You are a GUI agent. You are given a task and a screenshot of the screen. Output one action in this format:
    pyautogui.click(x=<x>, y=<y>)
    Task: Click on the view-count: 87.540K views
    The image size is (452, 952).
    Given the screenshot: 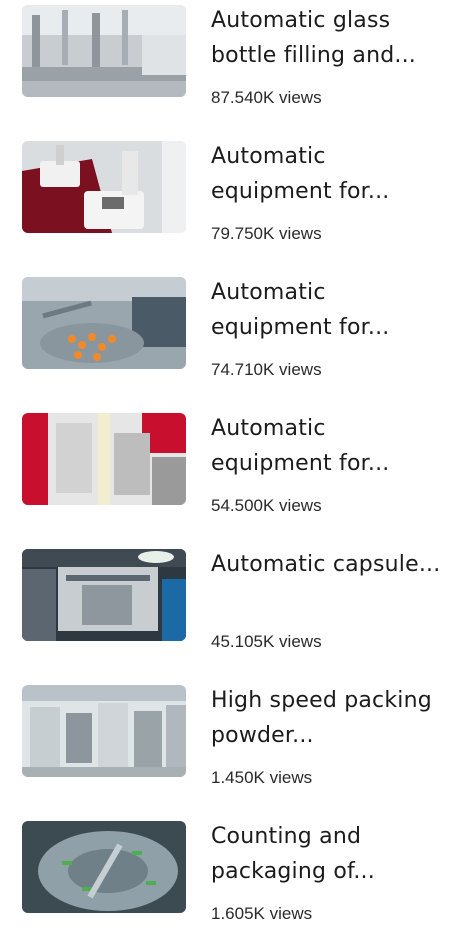 What is the action you would take?
    pyautogui.click(x=266, y=97)
    